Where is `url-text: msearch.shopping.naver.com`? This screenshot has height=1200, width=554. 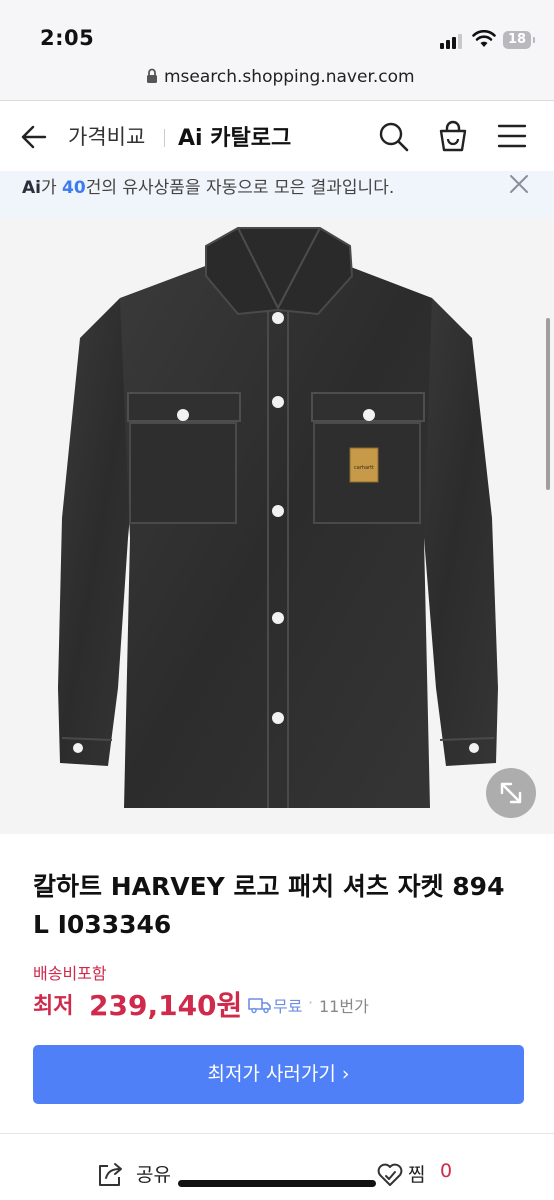 url-text: msearch.shopping.naver.com is located at coordinates (289, 77).